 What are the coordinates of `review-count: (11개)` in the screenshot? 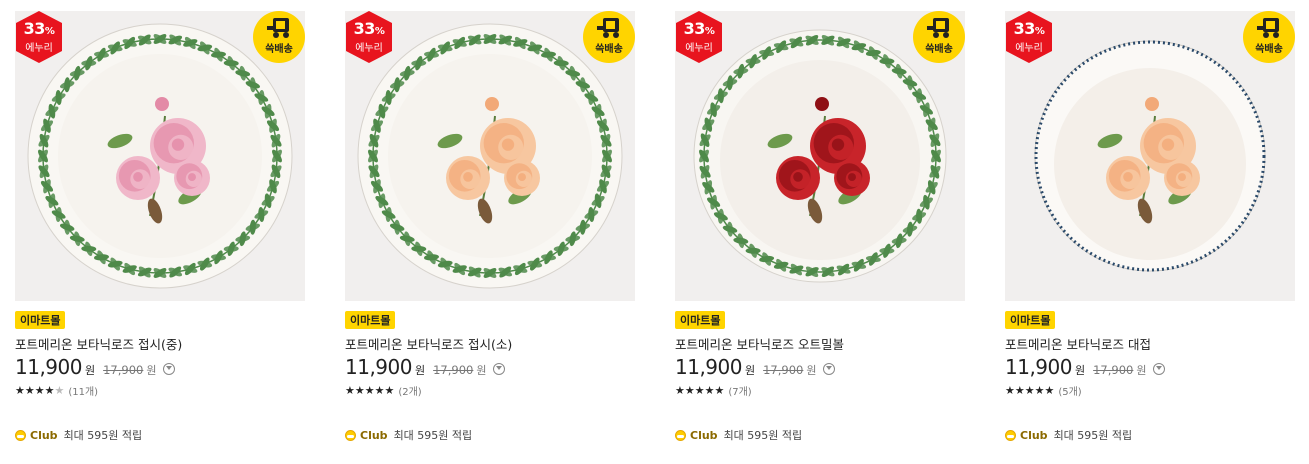 It's located at (83, 392).